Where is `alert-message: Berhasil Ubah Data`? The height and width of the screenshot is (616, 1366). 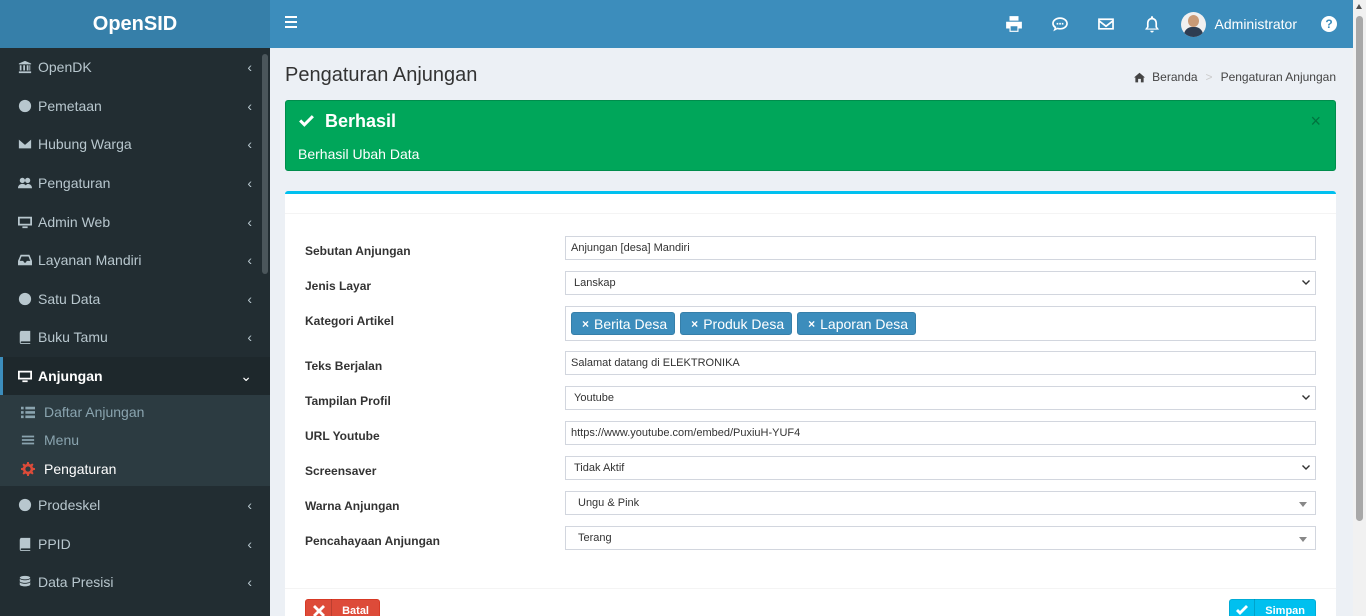 alert-message: Berhasil Ubah Data is located at coordinates (359, 154).